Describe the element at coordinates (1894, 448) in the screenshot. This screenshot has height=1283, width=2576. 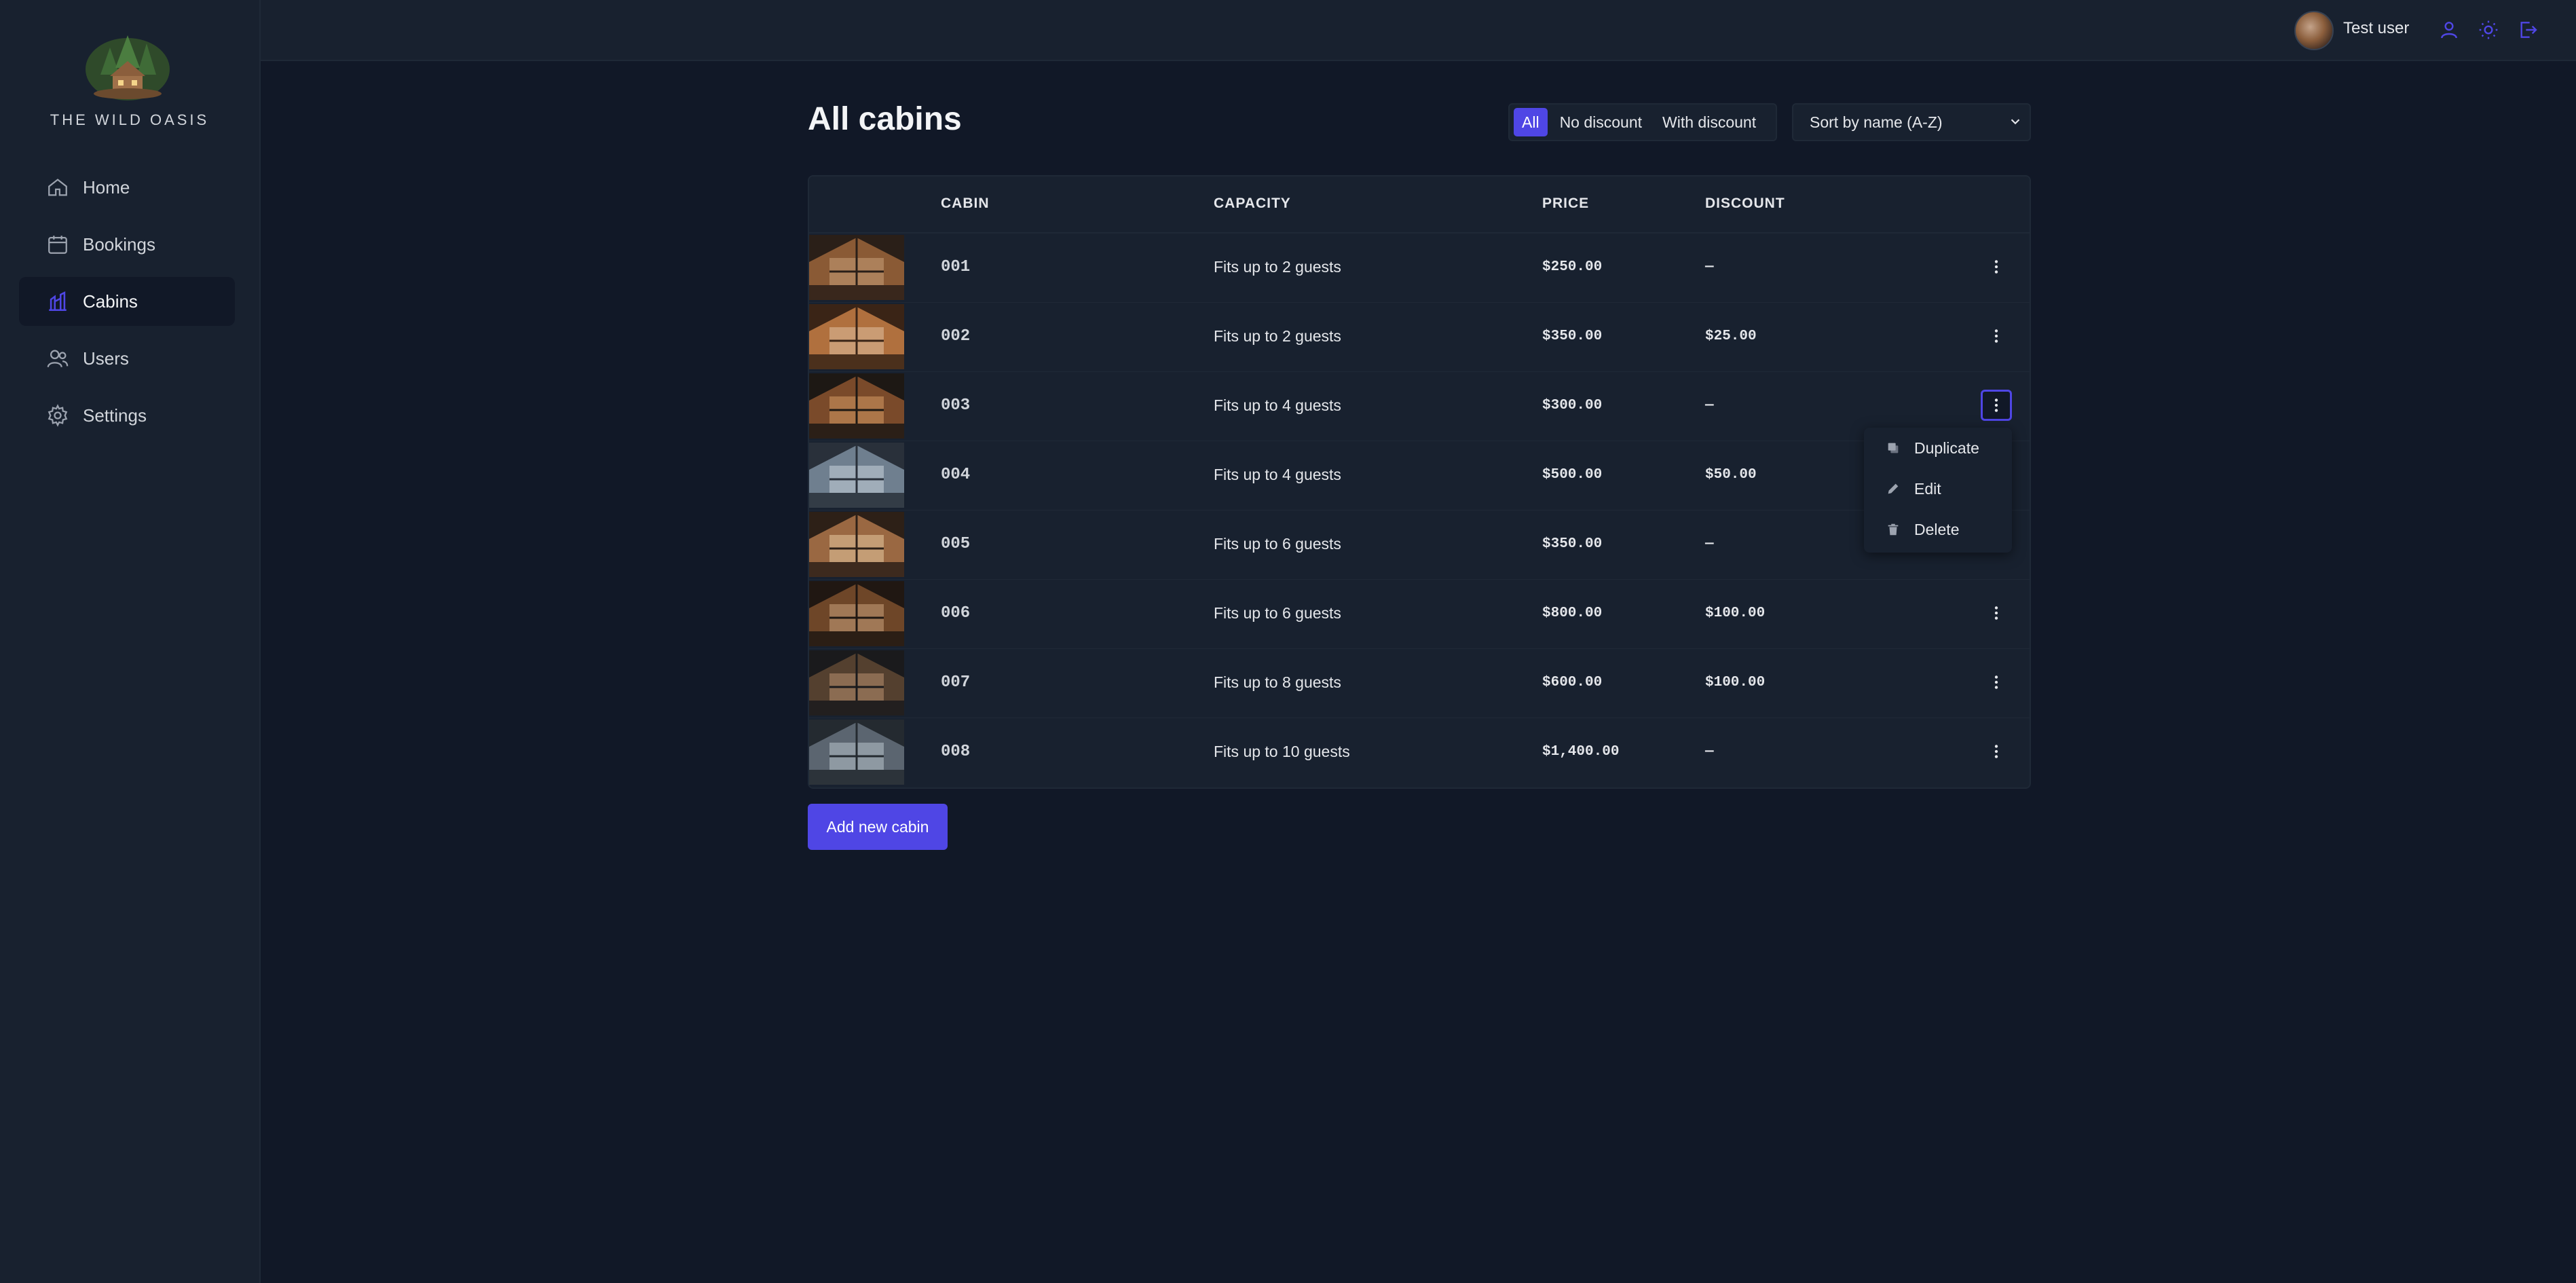
I see `duplicate-icon` at that location.